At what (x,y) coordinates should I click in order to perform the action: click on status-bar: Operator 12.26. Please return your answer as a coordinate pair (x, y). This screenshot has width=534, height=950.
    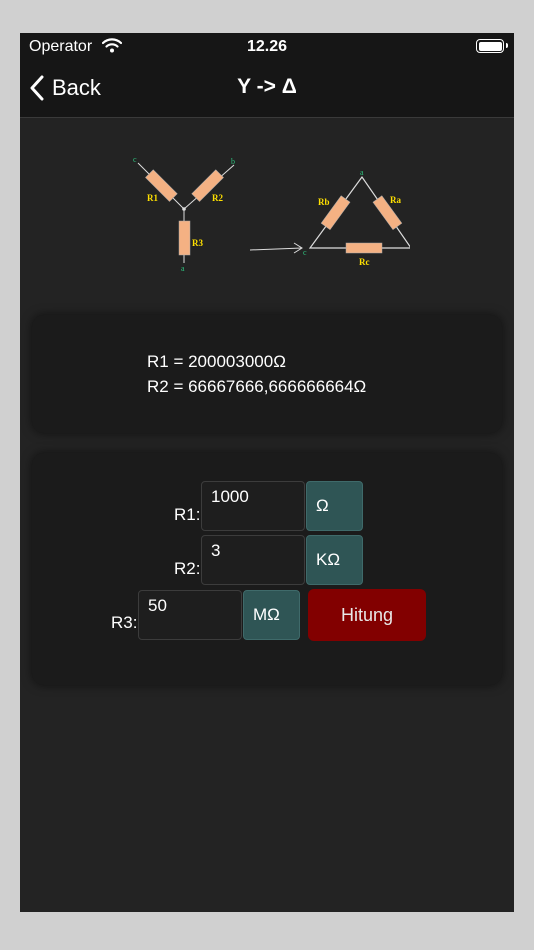
    Looking at the image, I should click on (267, 46).